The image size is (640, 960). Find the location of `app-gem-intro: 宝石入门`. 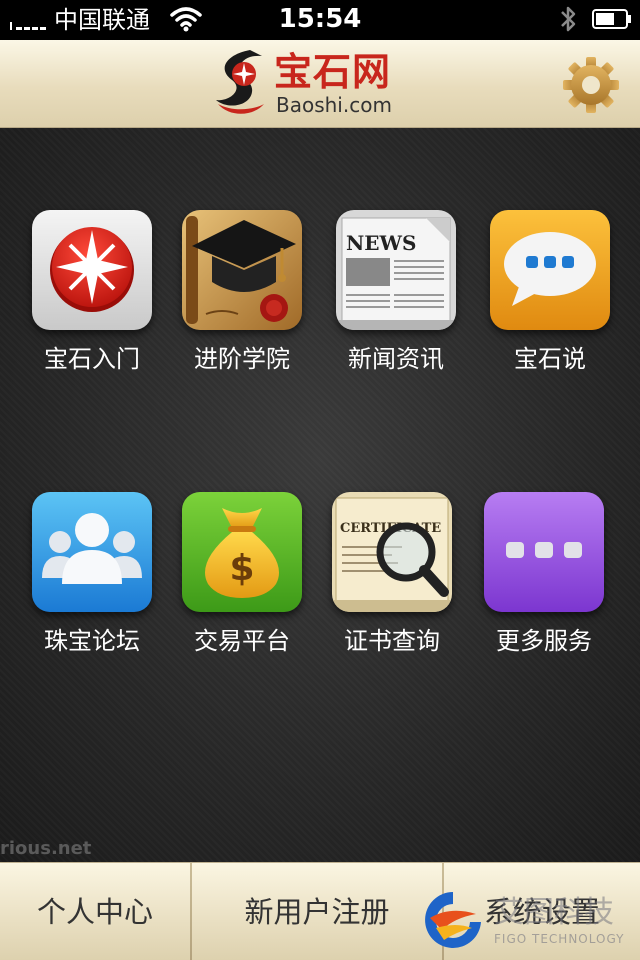

app-gem-intro: 宝石入门 is located at coordinates (92, 305).